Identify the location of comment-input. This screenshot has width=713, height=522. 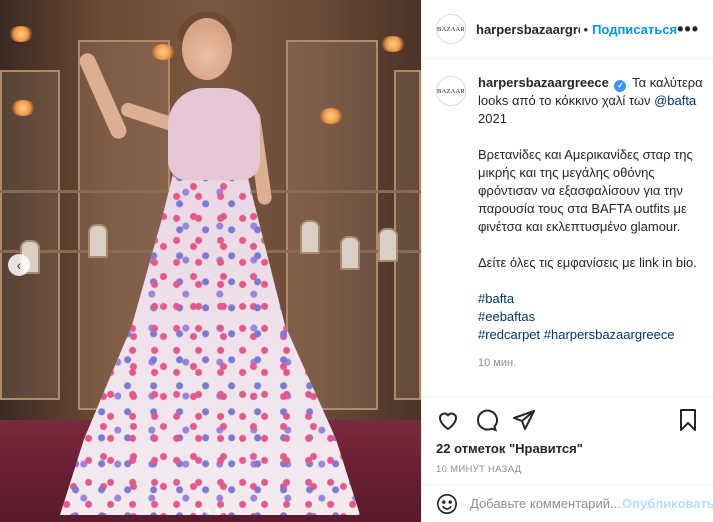
(545, 503).